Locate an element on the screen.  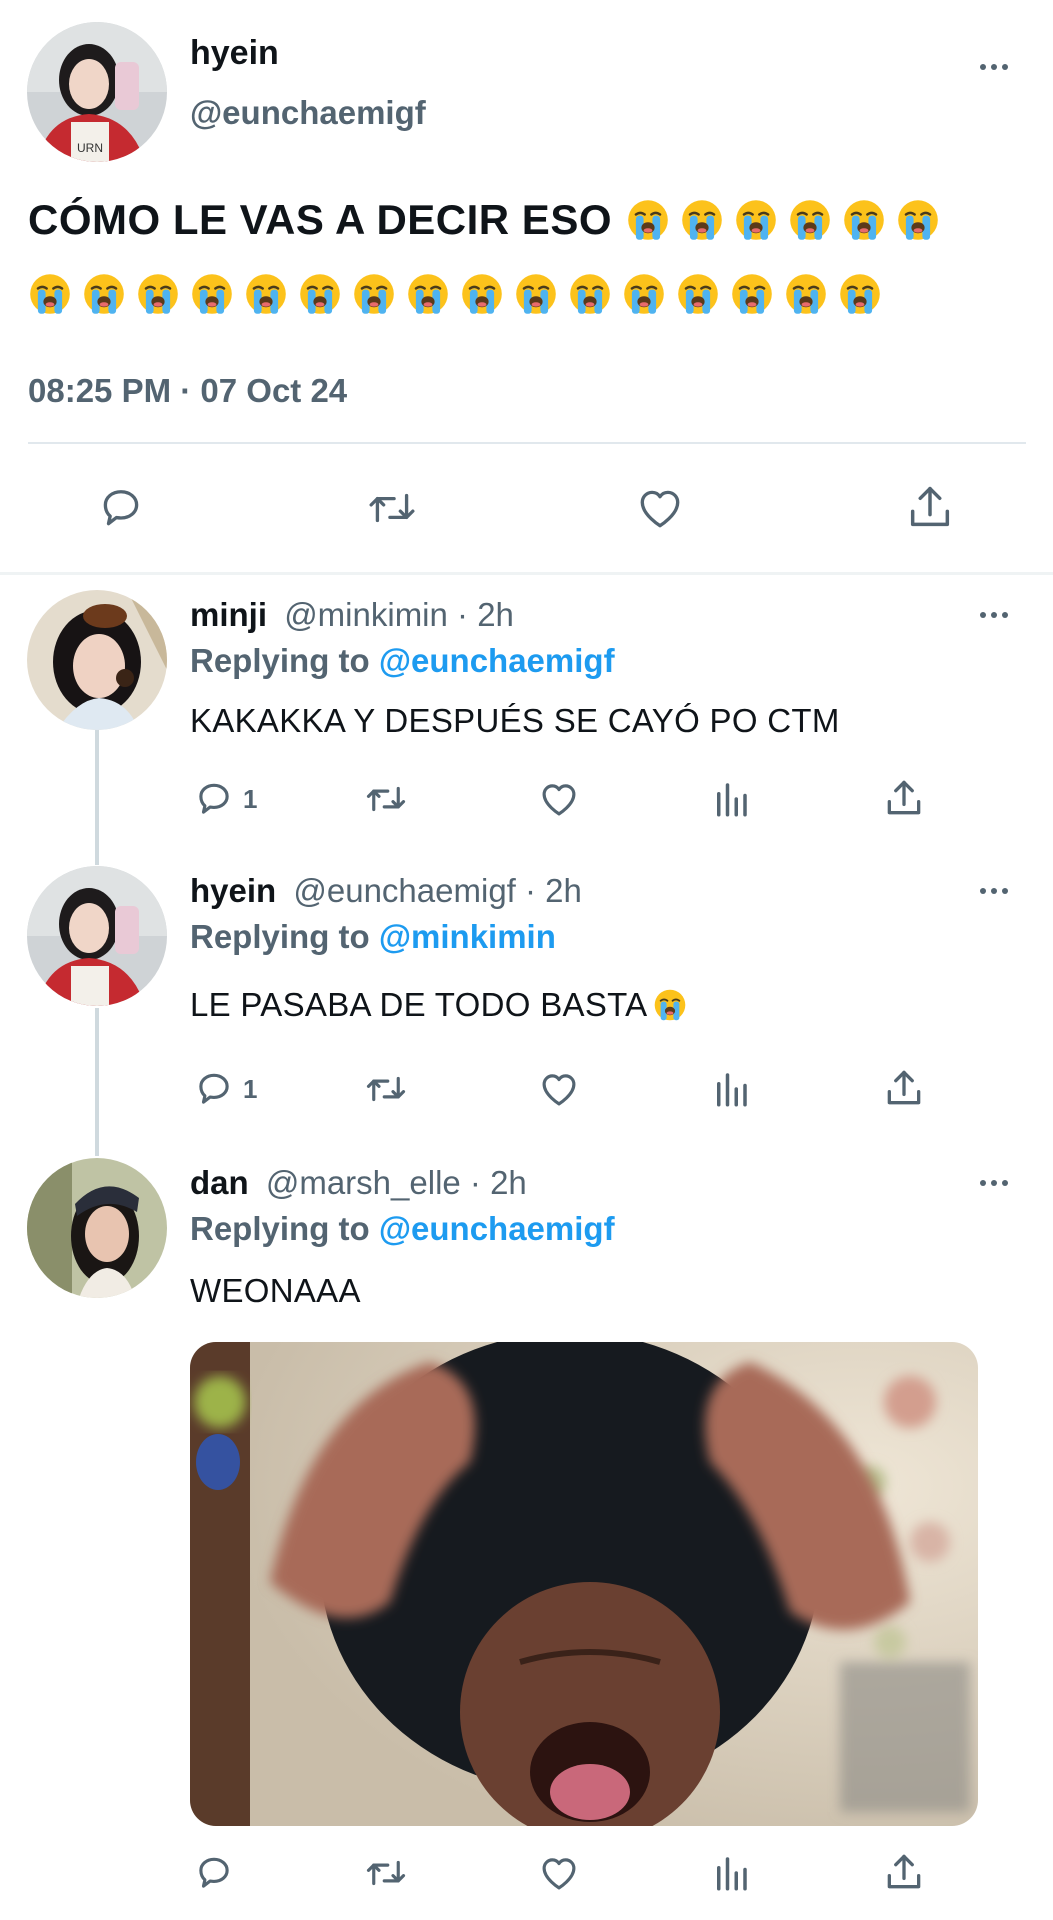
replying-to-link: @minkimin is located at coordinates (467, 936).